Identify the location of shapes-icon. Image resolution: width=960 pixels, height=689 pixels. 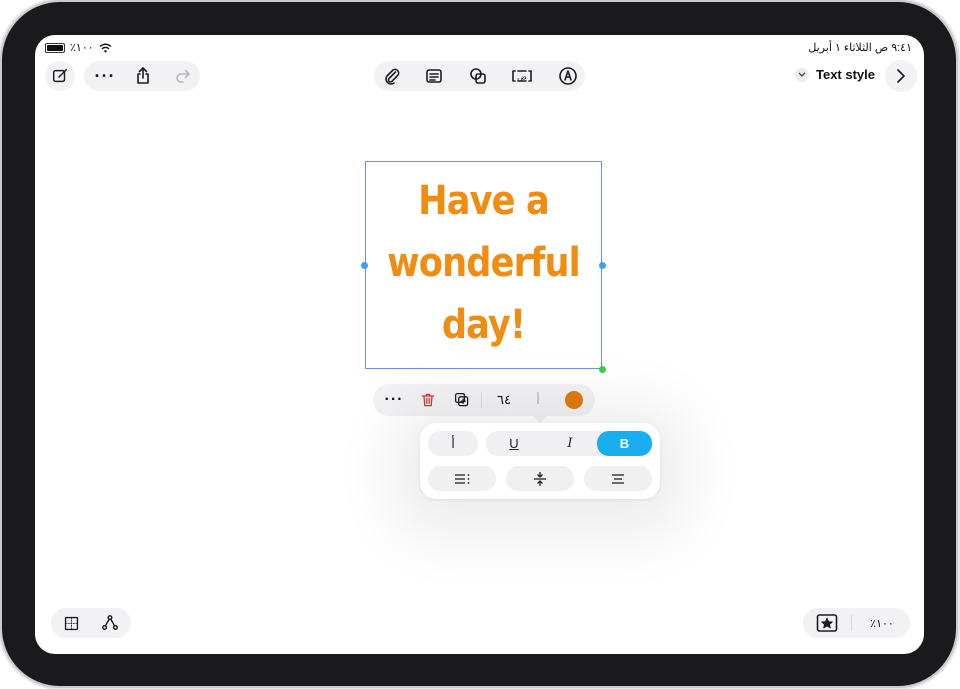
(478, 76).